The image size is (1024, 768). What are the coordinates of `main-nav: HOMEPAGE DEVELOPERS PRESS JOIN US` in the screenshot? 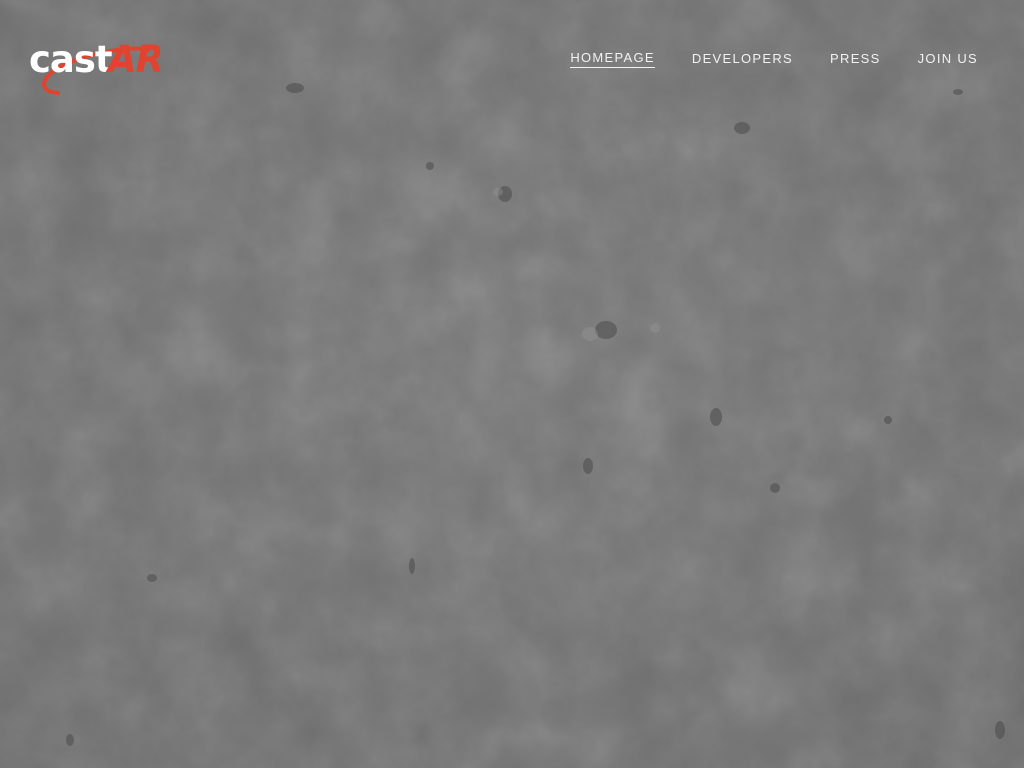 It's located at (774, 59).